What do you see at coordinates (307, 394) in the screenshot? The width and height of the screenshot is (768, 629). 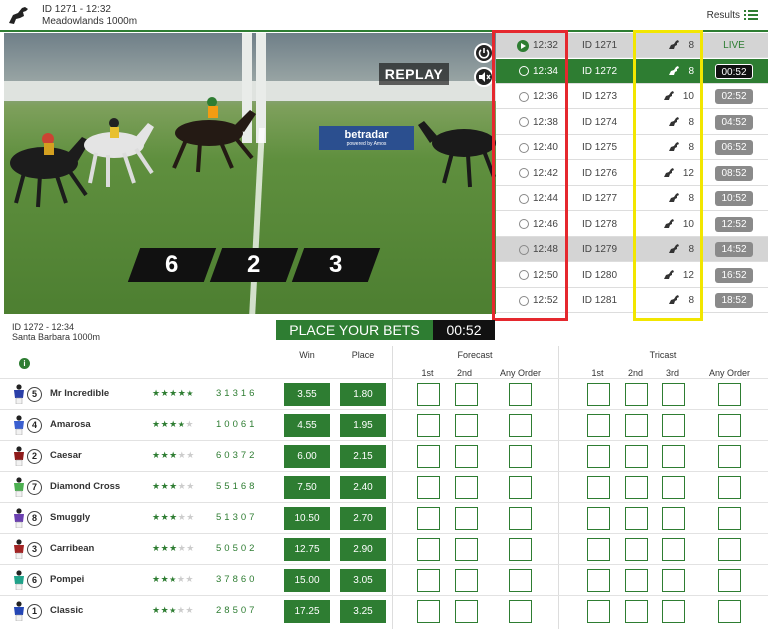 I see `win-odds-button: 3.55` at bounding box center [307, 394].